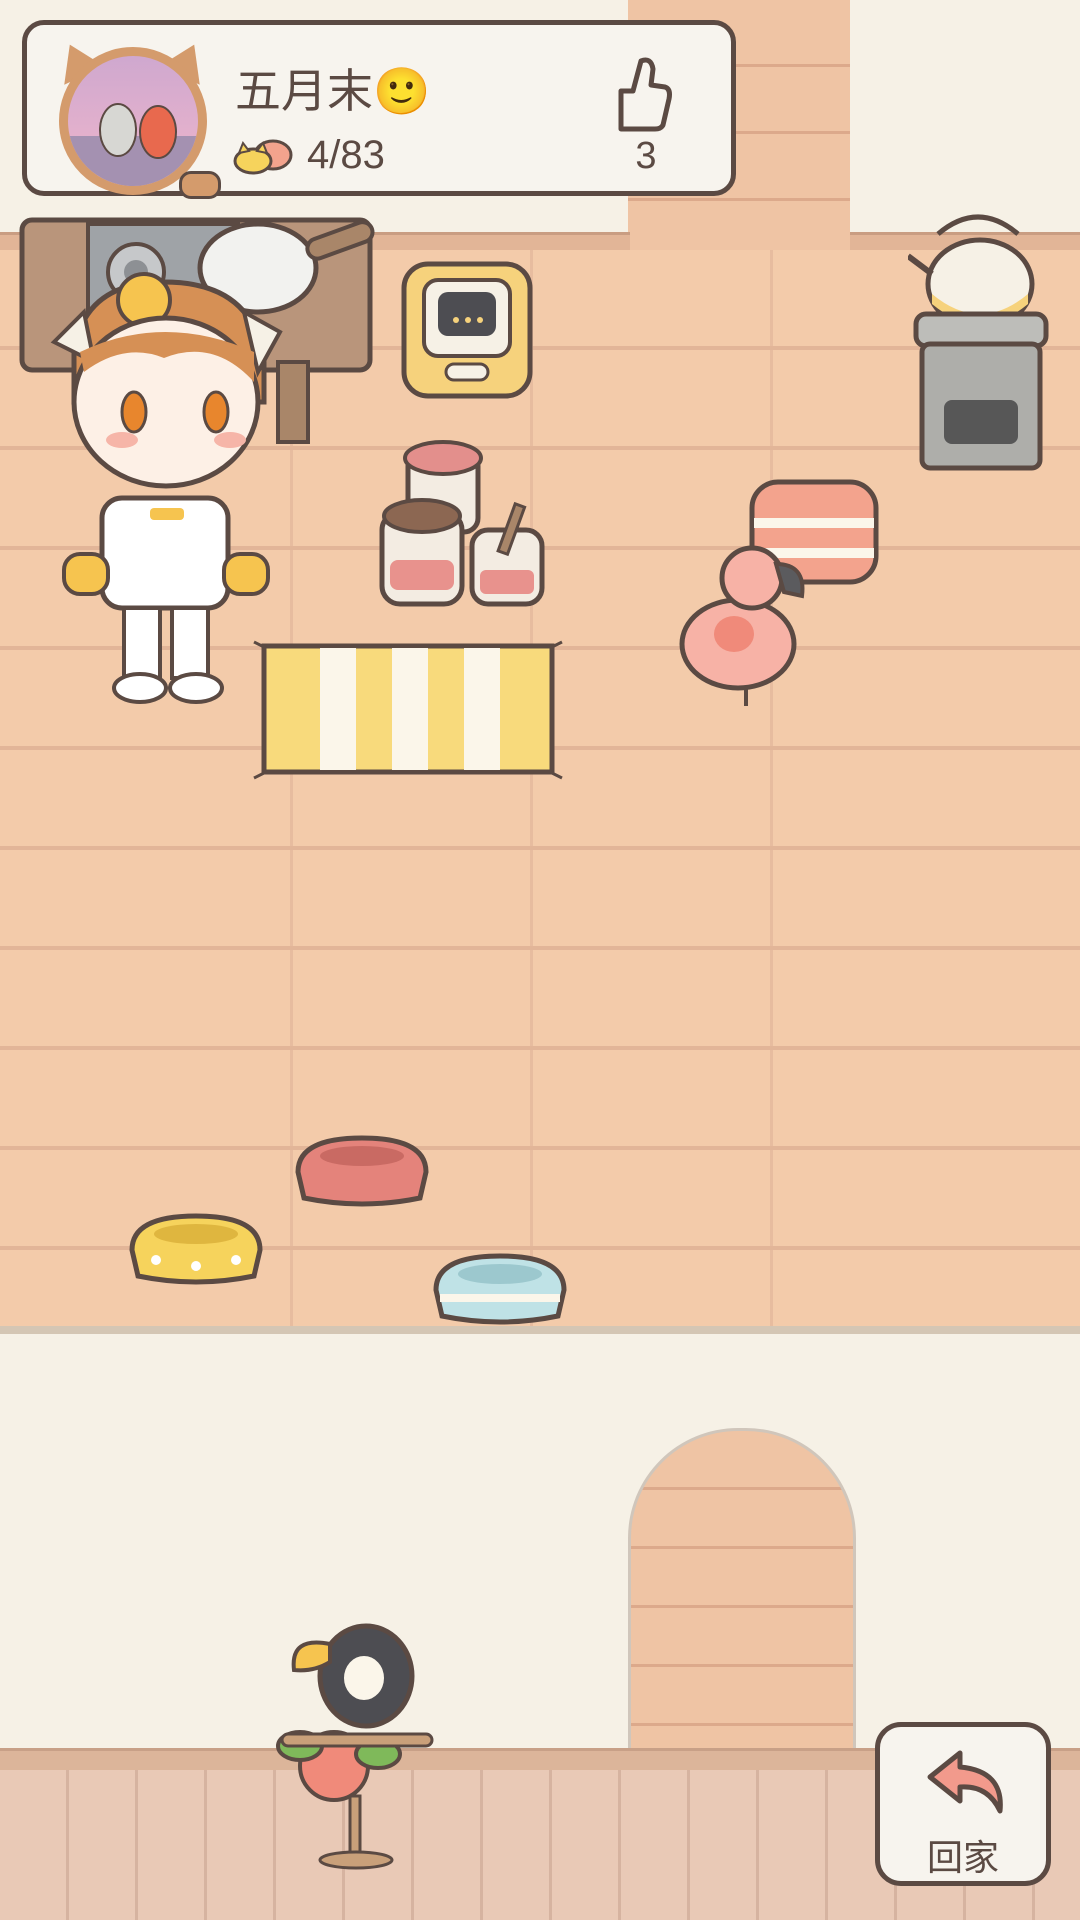  Describe the element at coordinates (463, 526) in the screenshot. I see `jam-jars` at that location.